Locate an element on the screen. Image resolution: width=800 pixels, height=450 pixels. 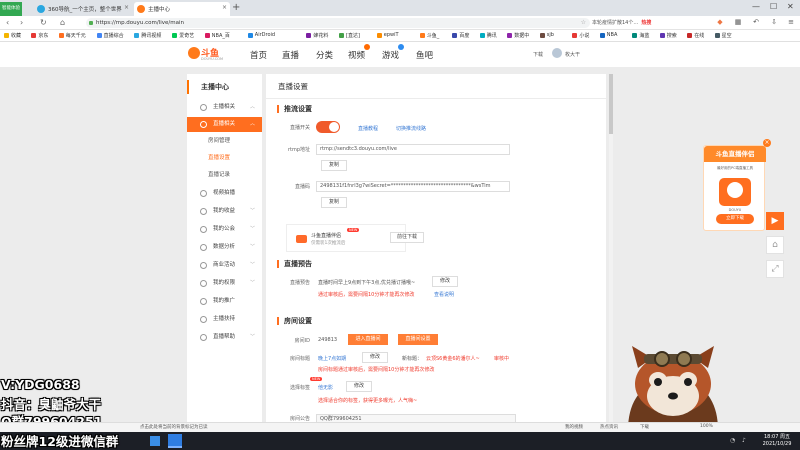
bookmark-item: 星空 is located at coordinates (723, 35).